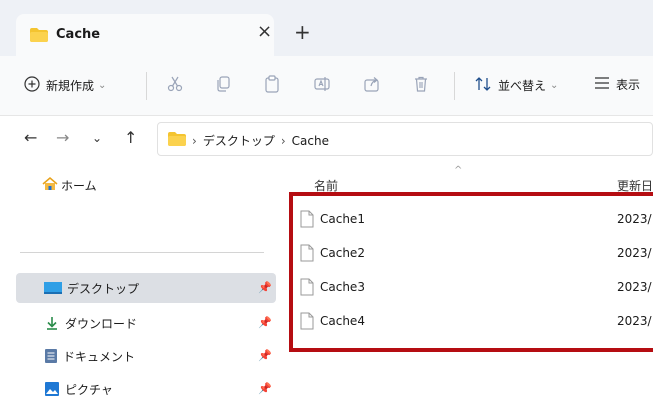 Image resolution: width=653 pixels, height=399 pixels. Describe the element at coordinates (101, 323) in the screenshot. I see `sidebar-item-label: ダウンロード` at that location.